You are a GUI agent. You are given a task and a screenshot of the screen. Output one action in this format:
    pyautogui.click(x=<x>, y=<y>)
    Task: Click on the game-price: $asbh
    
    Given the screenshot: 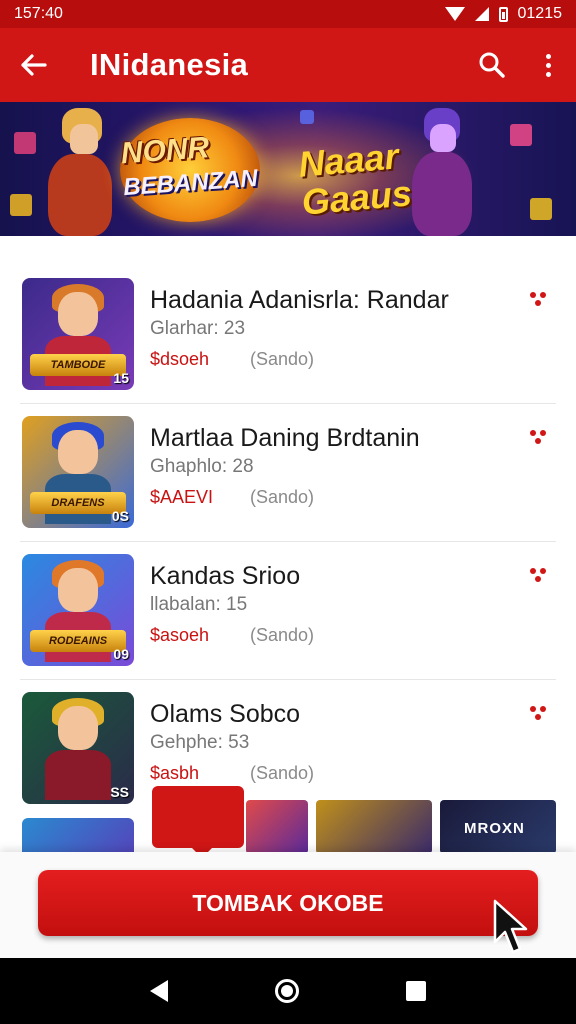 What is the action you would take?
    pyautogui.click(x=175, y=773)
    